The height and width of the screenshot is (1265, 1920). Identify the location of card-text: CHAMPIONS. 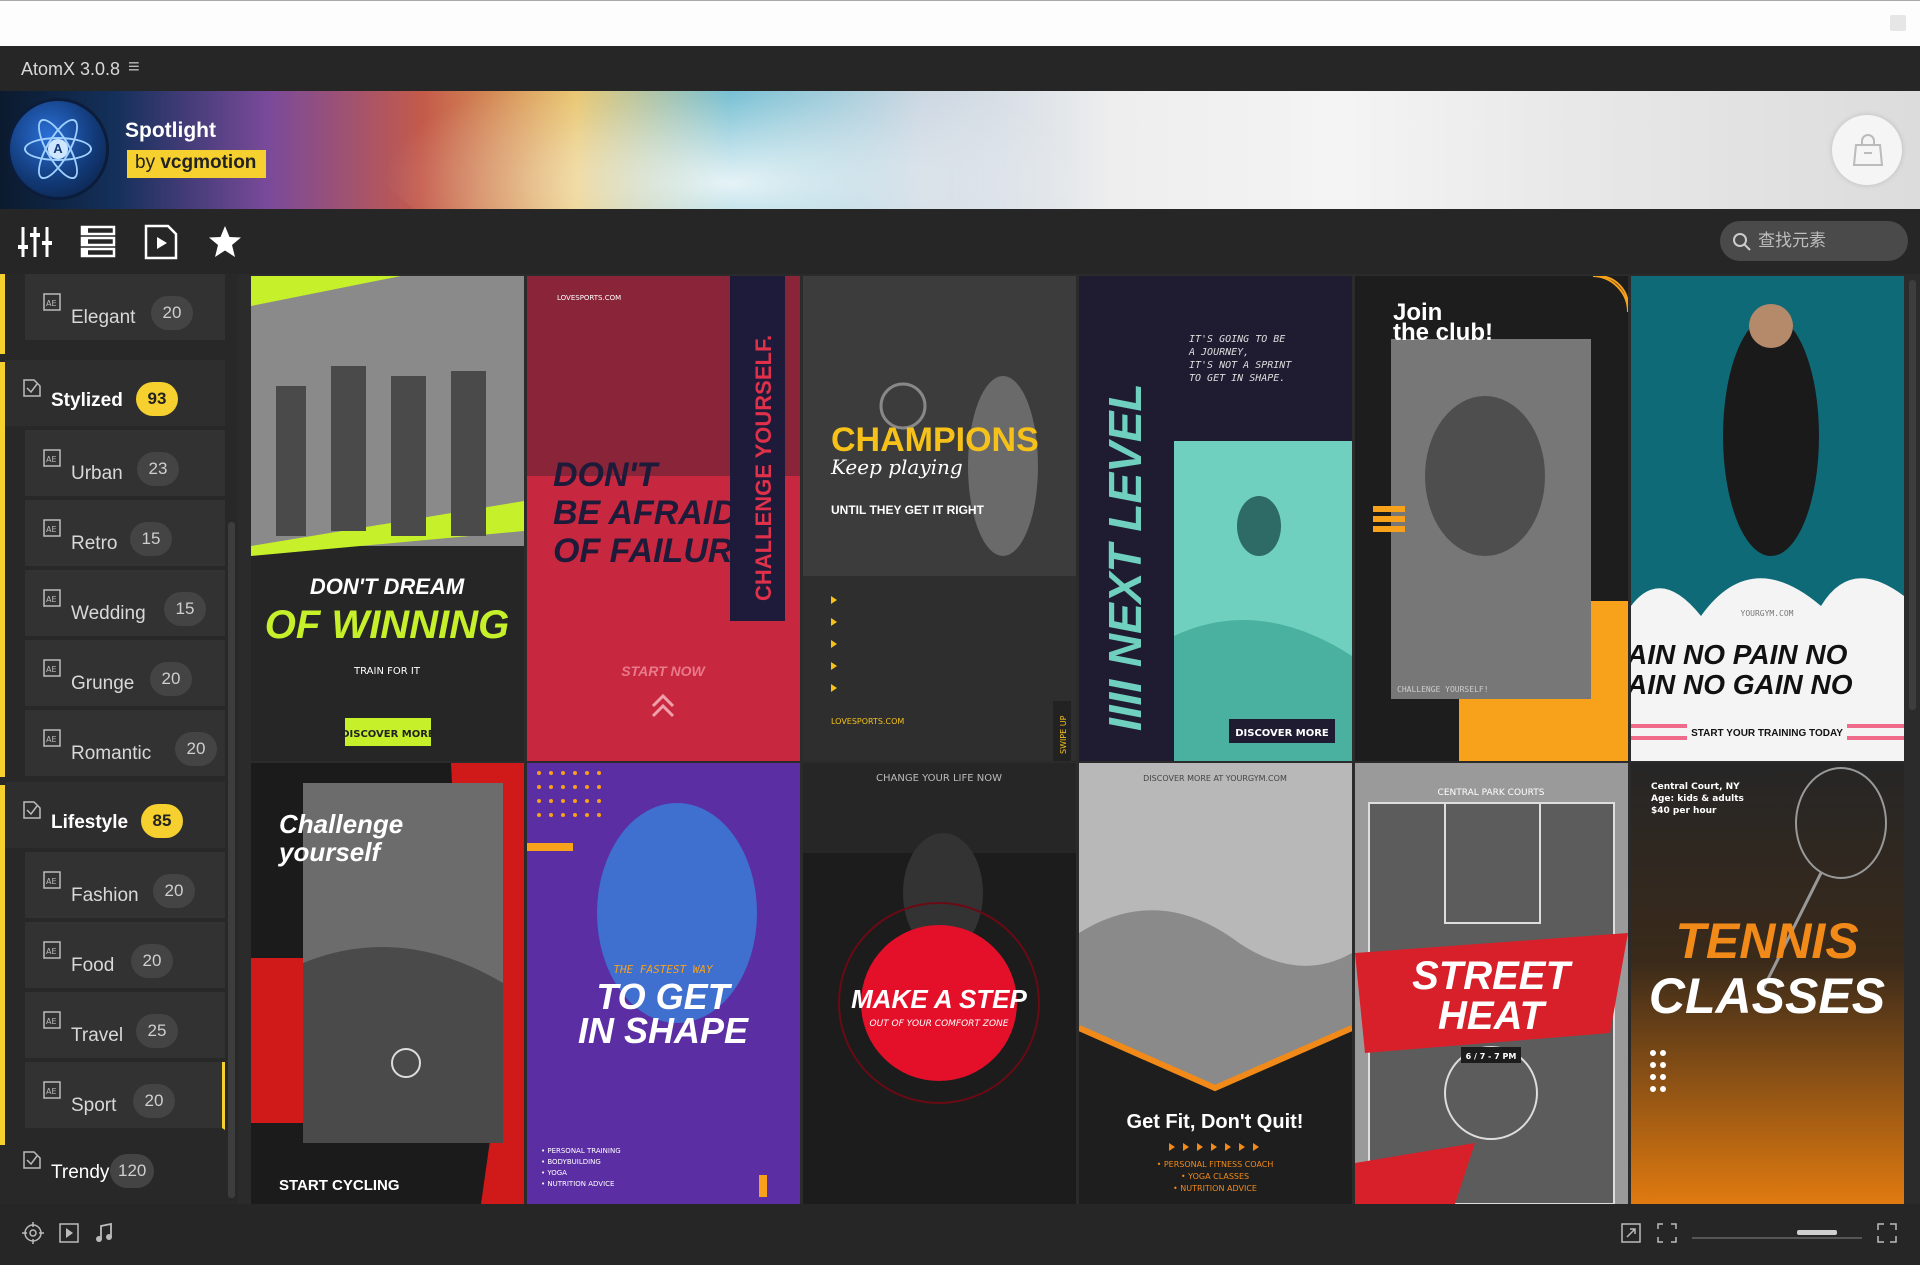
(935, 440).